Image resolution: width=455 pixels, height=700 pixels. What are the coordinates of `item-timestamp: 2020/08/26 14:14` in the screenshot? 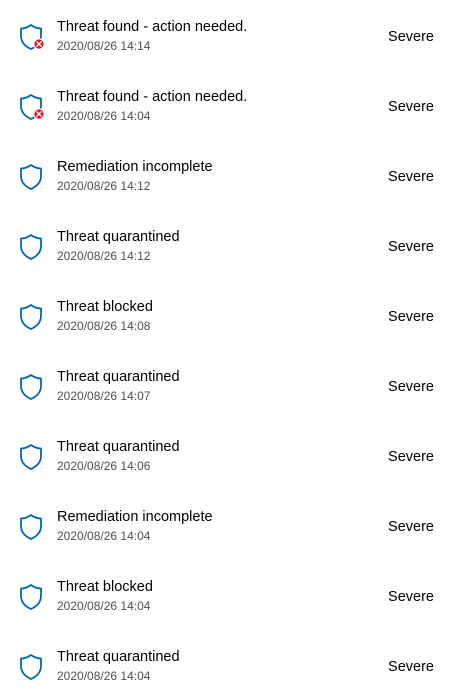 It's located at (104, 46).